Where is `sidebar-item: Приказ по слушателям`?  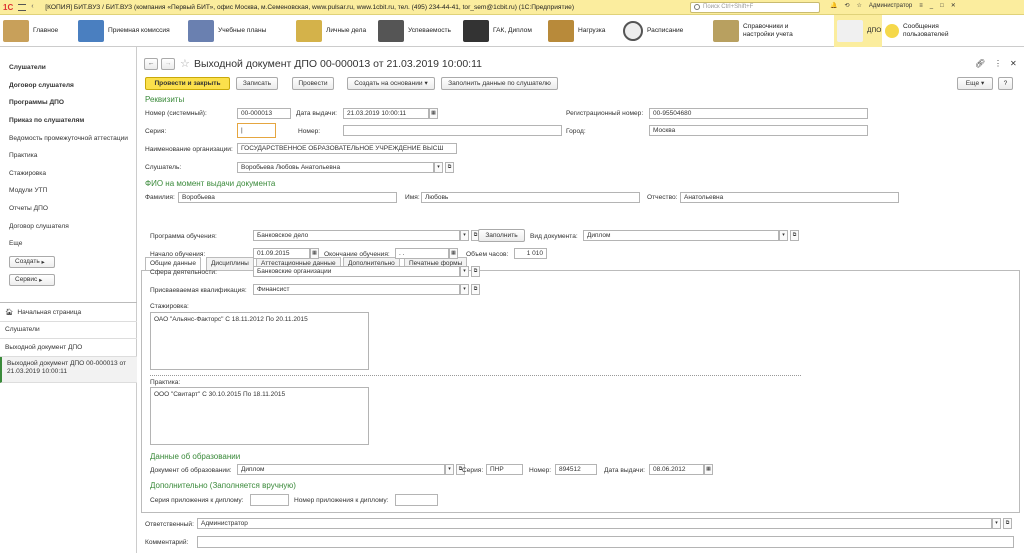
sidebar-item: Приказ по слушателям is located at coordinates (68, 121).